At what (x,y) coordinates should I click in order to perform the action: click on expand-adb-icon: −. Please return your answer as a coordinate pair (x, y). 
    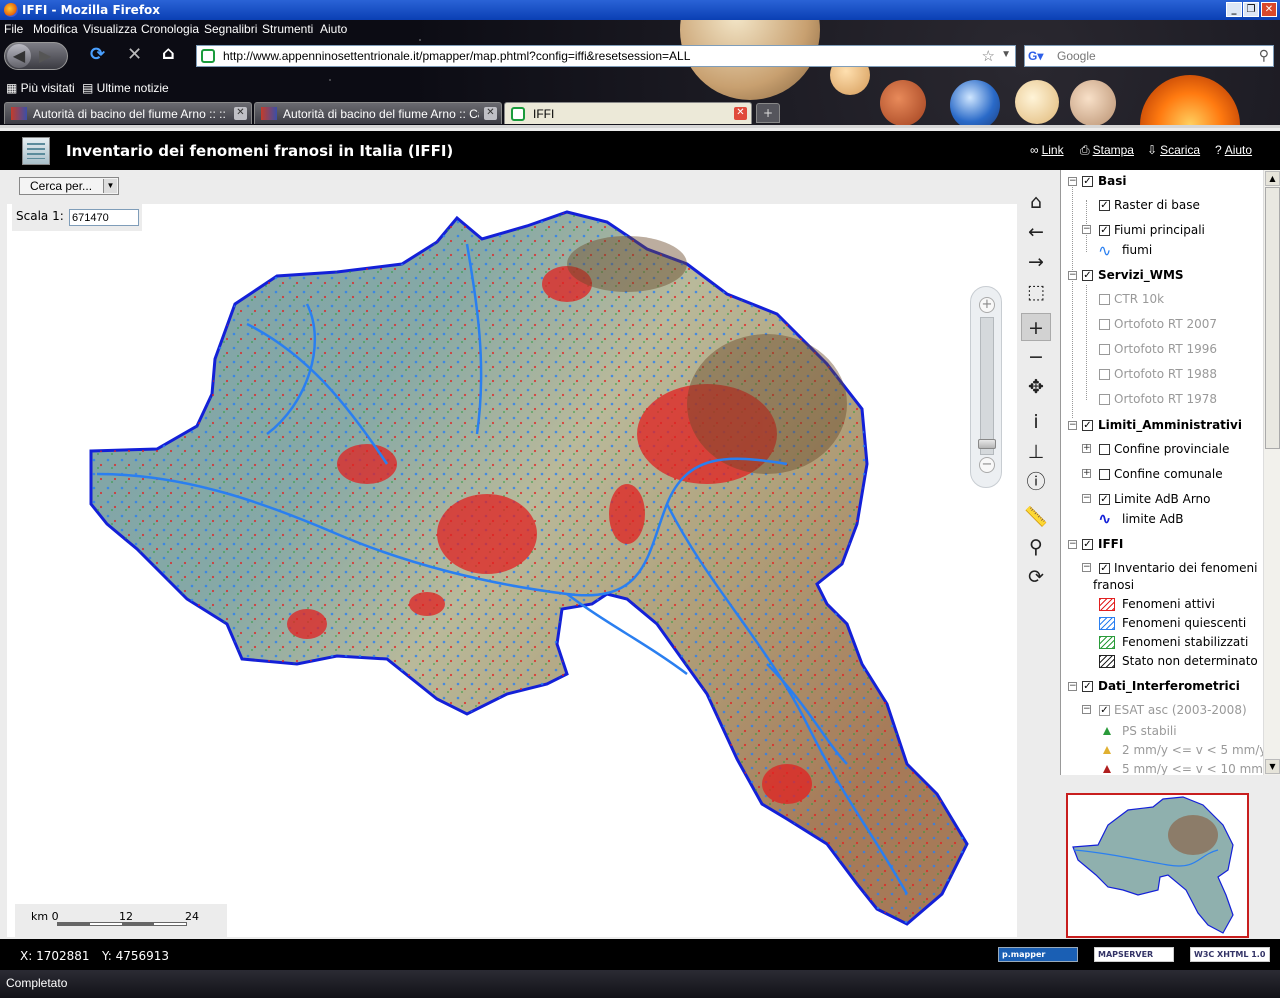
    Looking at the image, I should click on (1086, 498).